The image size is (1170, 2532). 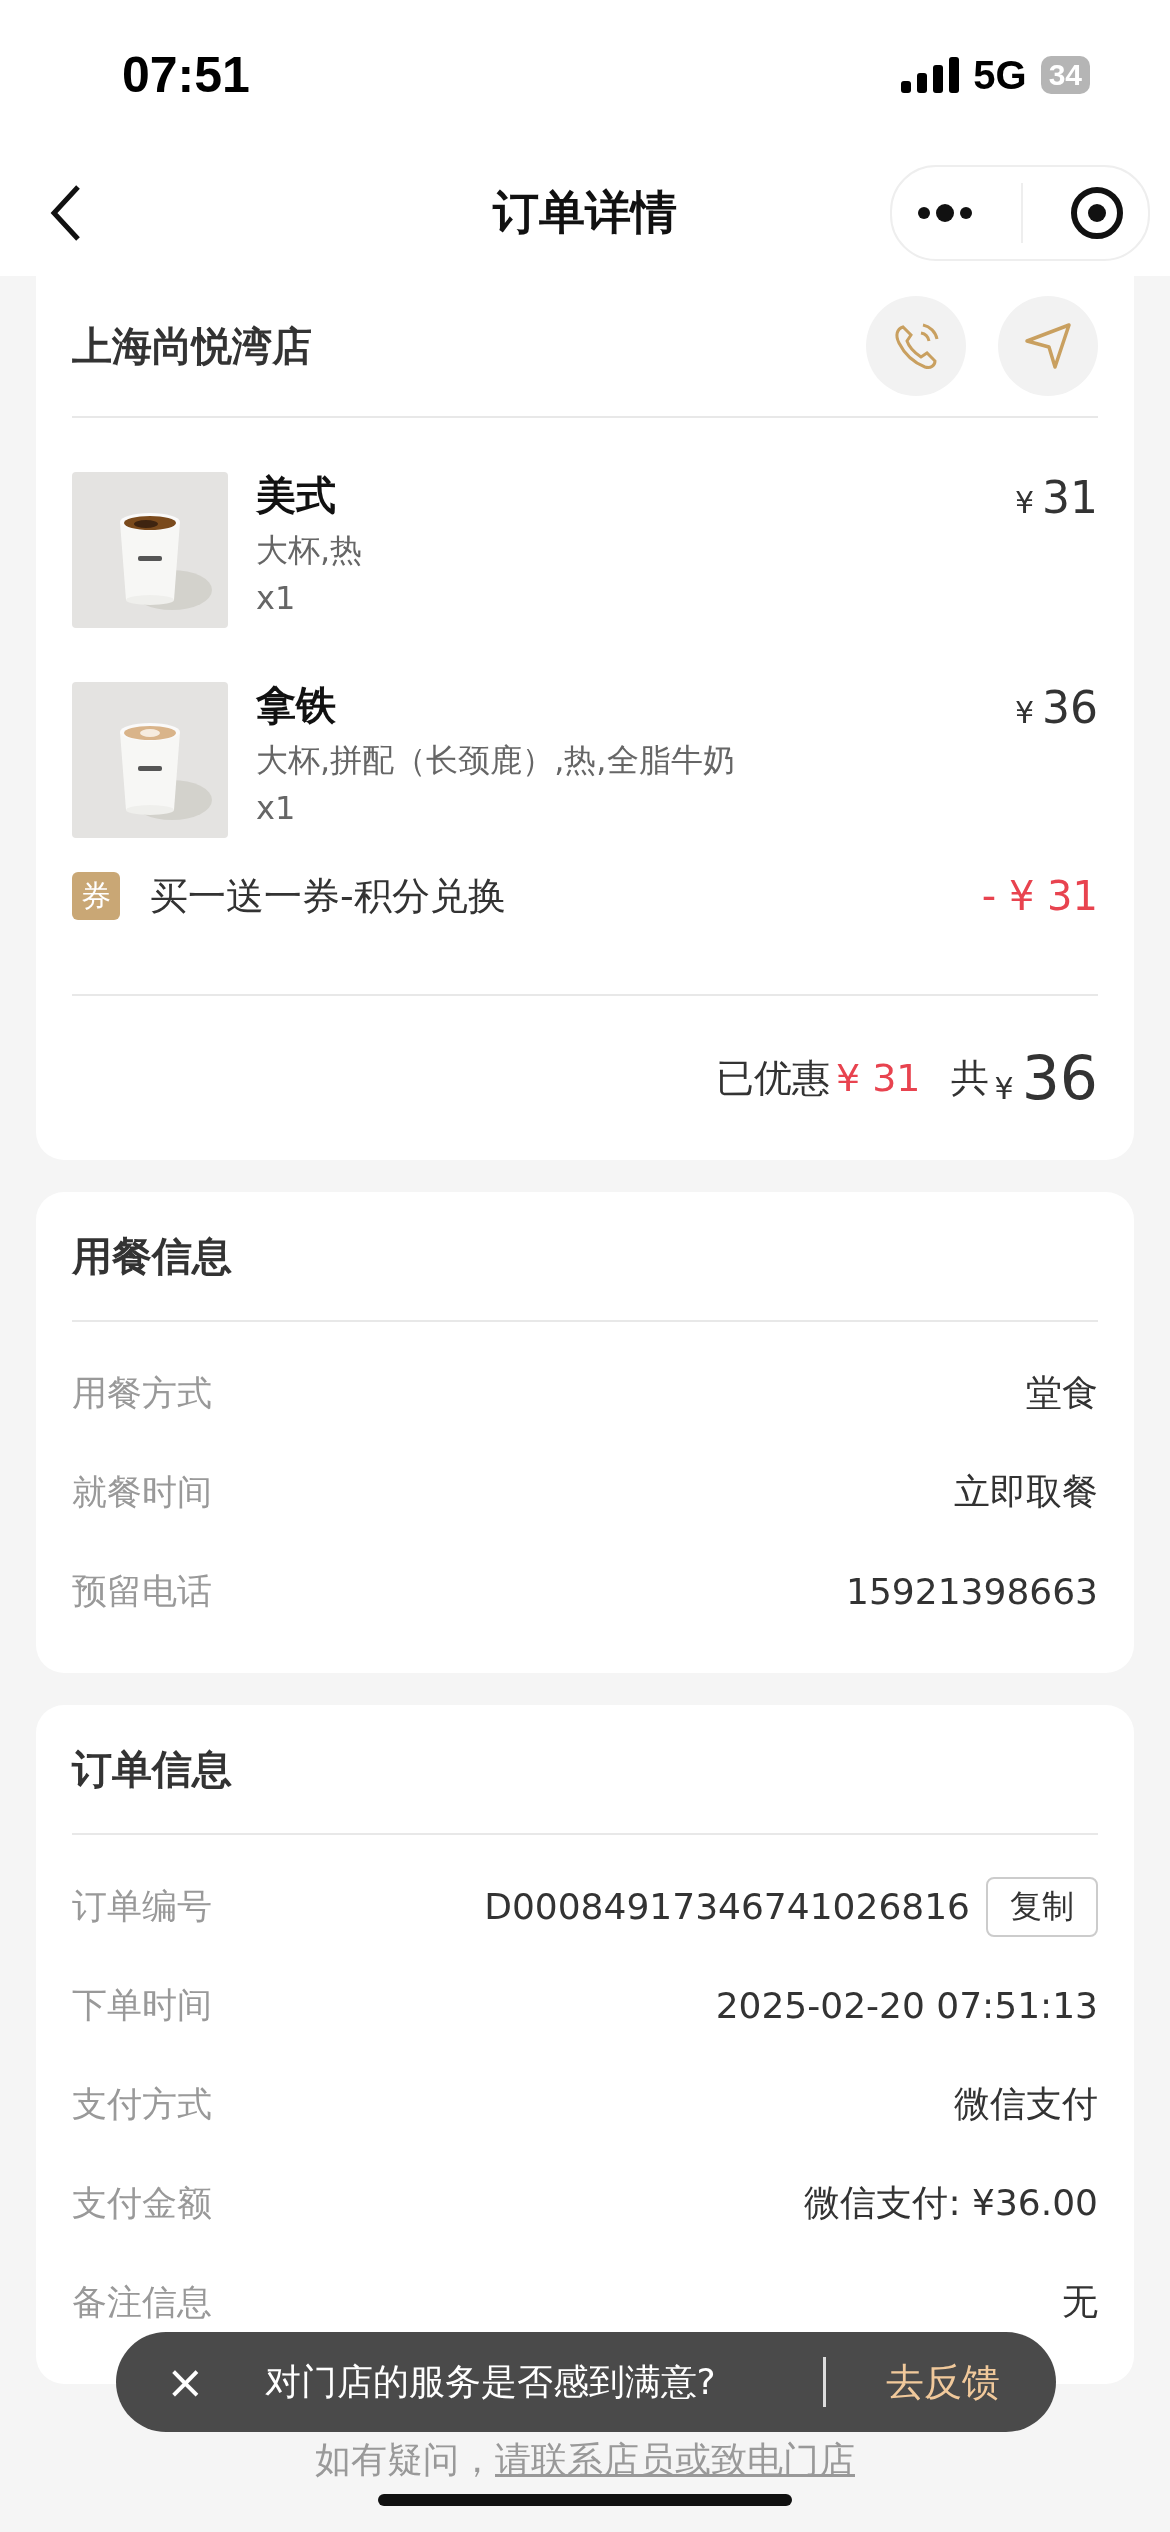 I want to click on product-name: 拿铁, so click(x=296, y=705).